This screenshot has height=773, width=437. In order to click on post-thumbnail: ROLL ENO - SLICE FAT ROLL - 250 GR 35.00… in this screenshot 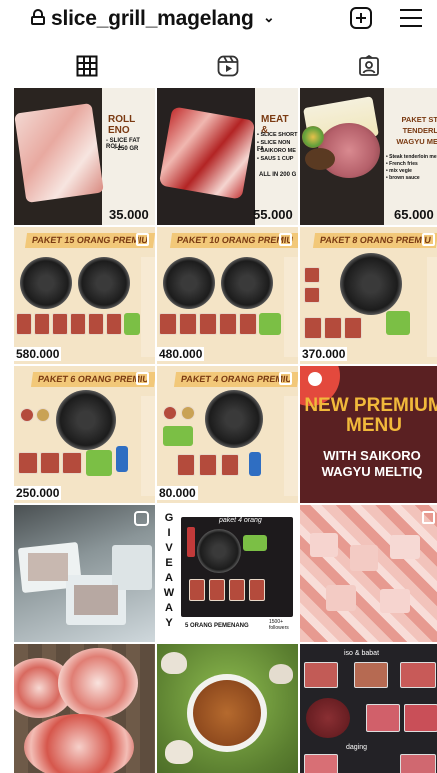, I will do `click(84, 156)`.